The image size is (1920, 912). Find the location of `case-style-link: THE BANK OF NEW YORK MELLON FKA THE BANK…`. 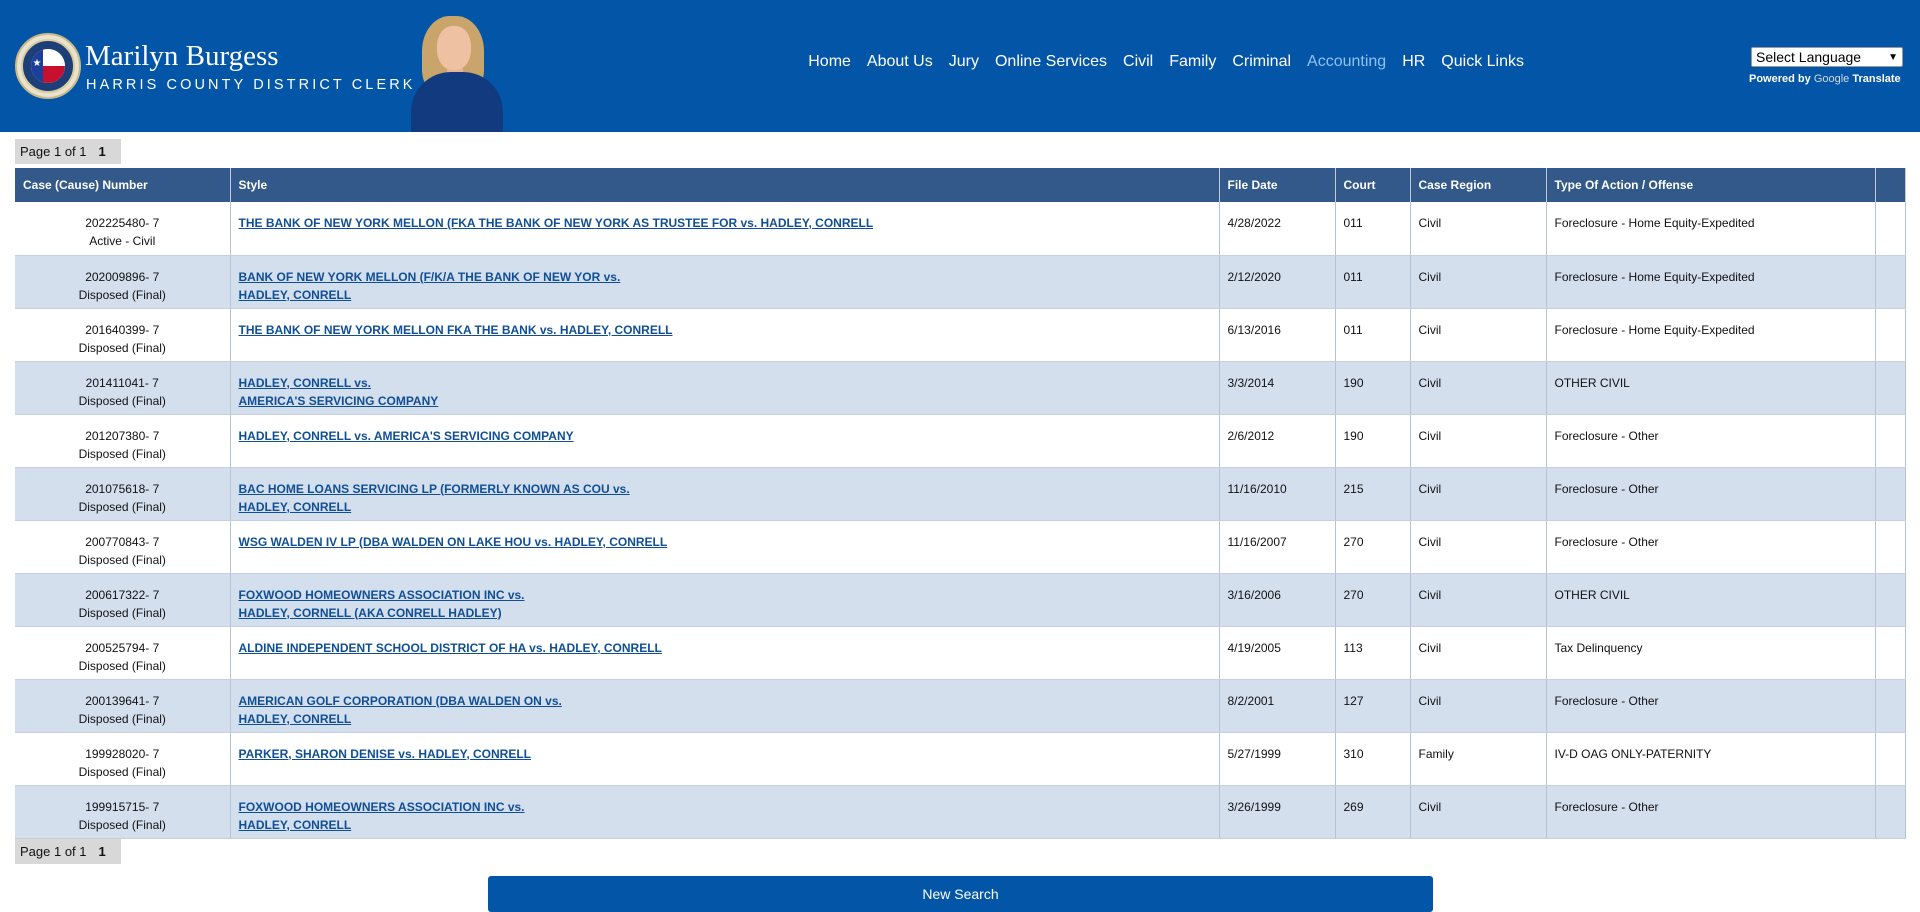

case-style-link: THE BANK OF NEW YORK MELLON FKA THE BANK… is located at coordinates (725, 330).